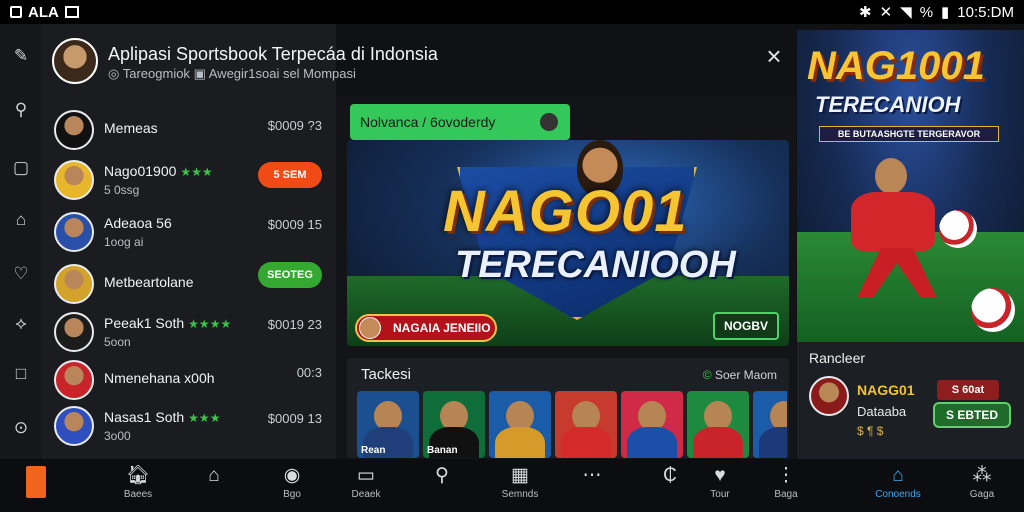 This screenshot has height=512, width=1024. I want to click on chat-row: Adeaoa 56 1oog ai $0009 15, so click(189, 233).